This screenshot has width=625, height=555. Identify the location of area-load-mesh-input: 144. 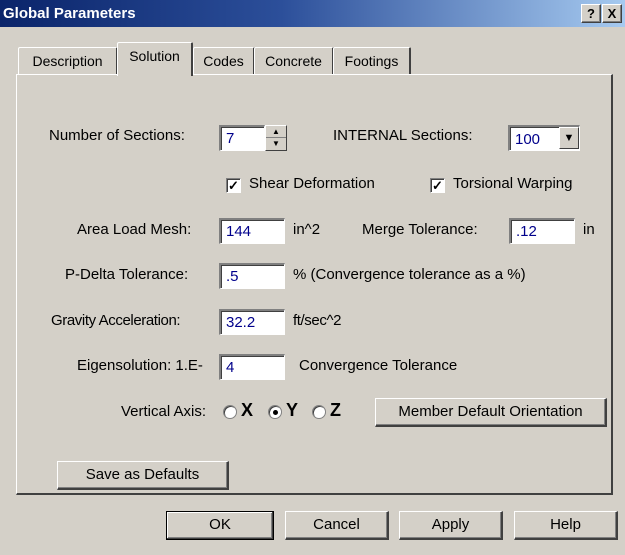
(252, 231).